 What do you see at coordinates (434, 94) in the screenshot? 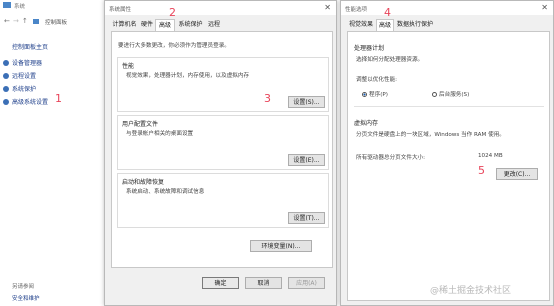
I see `radio-unselected-icon` at bounding box center [434, 94].